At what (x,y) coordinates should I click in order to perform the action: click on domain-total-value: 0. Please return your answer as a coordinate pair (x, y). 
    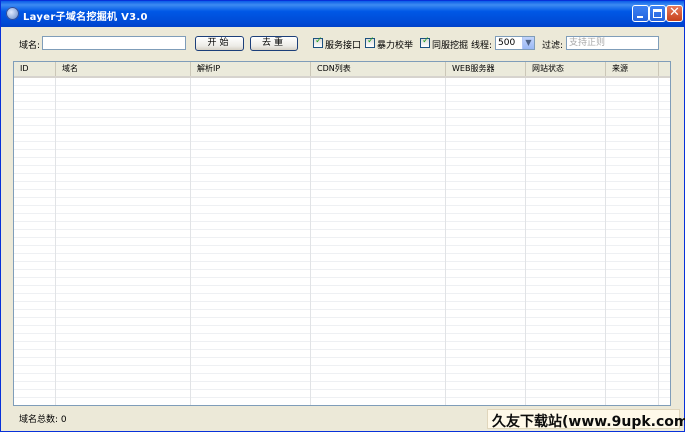
    Looking at the image, I should click on (63, 420).